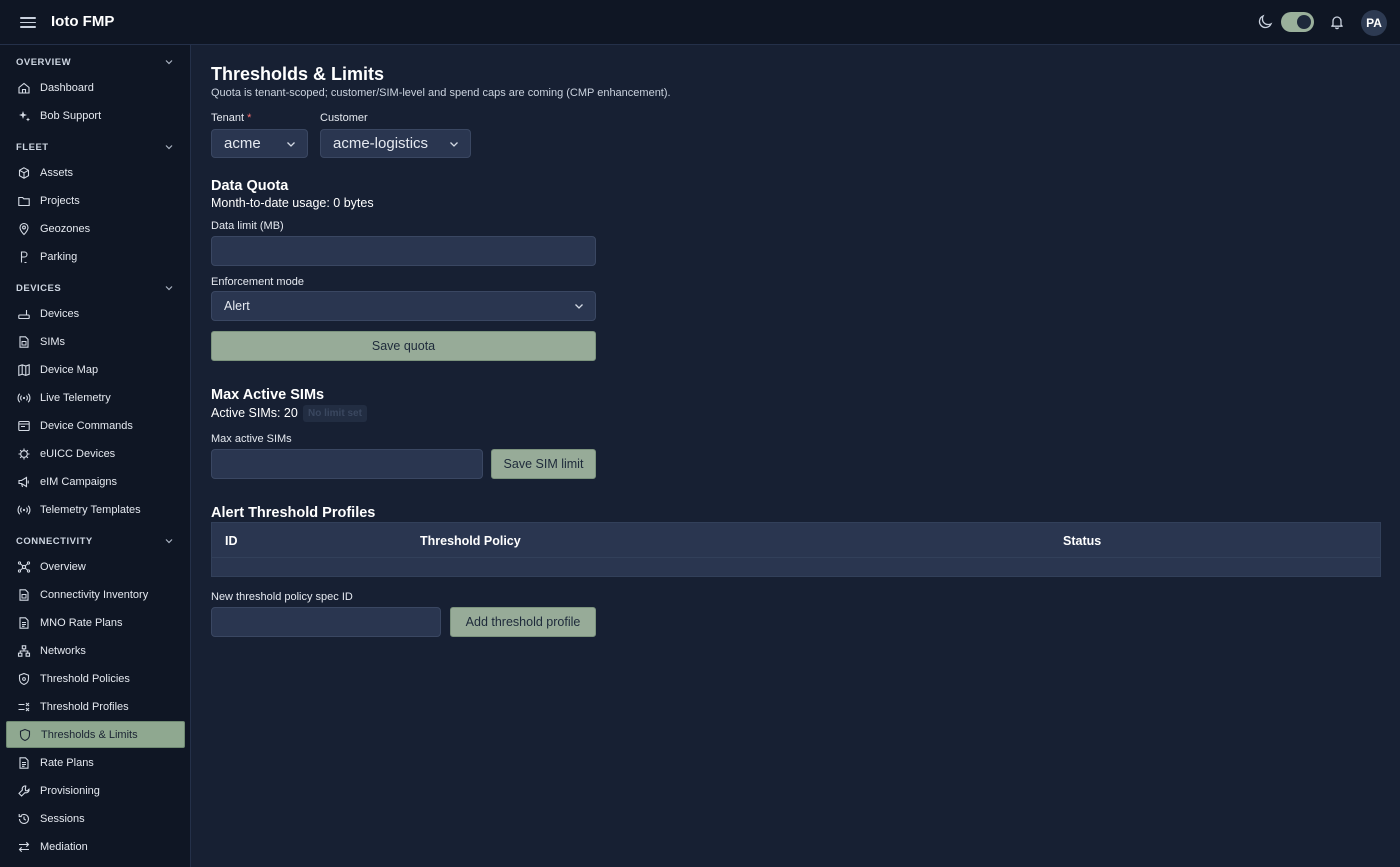  I want to click on sidebar-item-device-commands: Device Commands, so click(95, 425).